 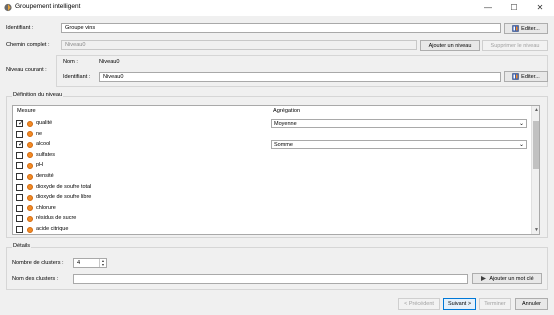 What do you see at coordinates (495, 304) in the screenshot?
I see `finish-button: Terminer` at bounding box center [495, 304].